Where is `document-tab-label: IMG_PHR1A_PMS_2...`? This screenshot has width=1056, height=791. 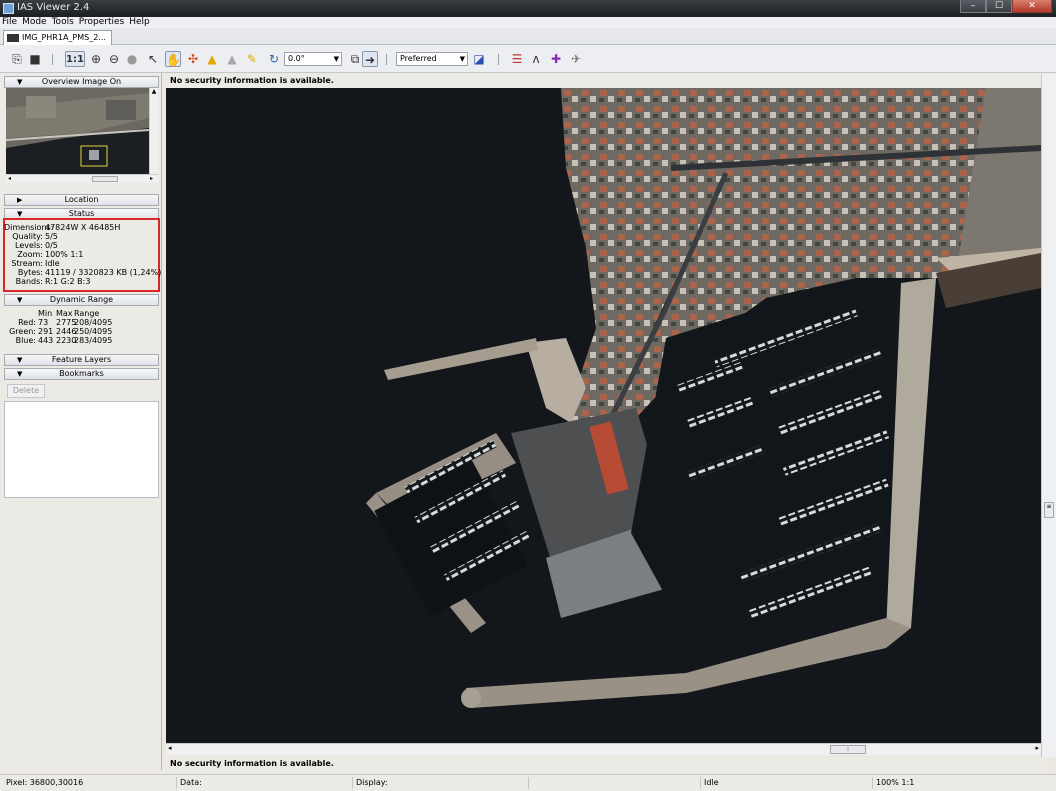
document-tab-label: IMG_PHR1A_PMS_2... is located at coordinates (64, 37).